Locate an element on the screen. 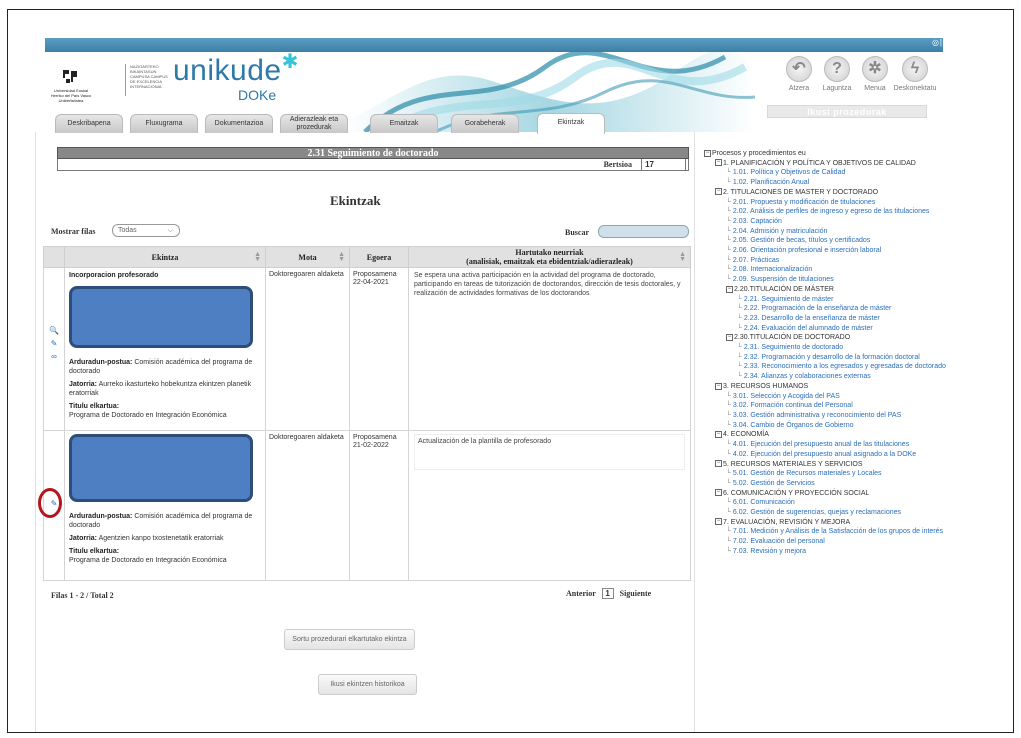  tree-link: 2.09. Suspensión de titulaciones is located at coordinates (783, 279).